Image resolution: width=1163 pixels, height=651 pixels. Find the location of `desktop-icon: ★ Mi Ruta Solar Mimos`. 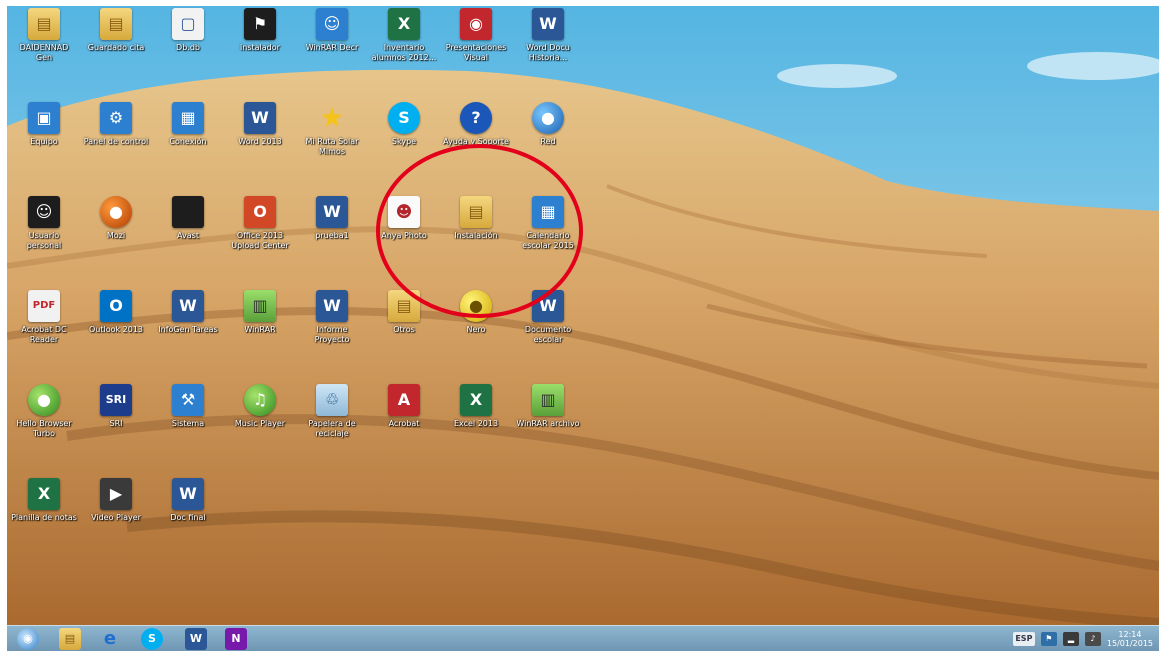

desktop-icon: ★ Mi Ruta Solar Mimos is located at coordinates (332, 129).